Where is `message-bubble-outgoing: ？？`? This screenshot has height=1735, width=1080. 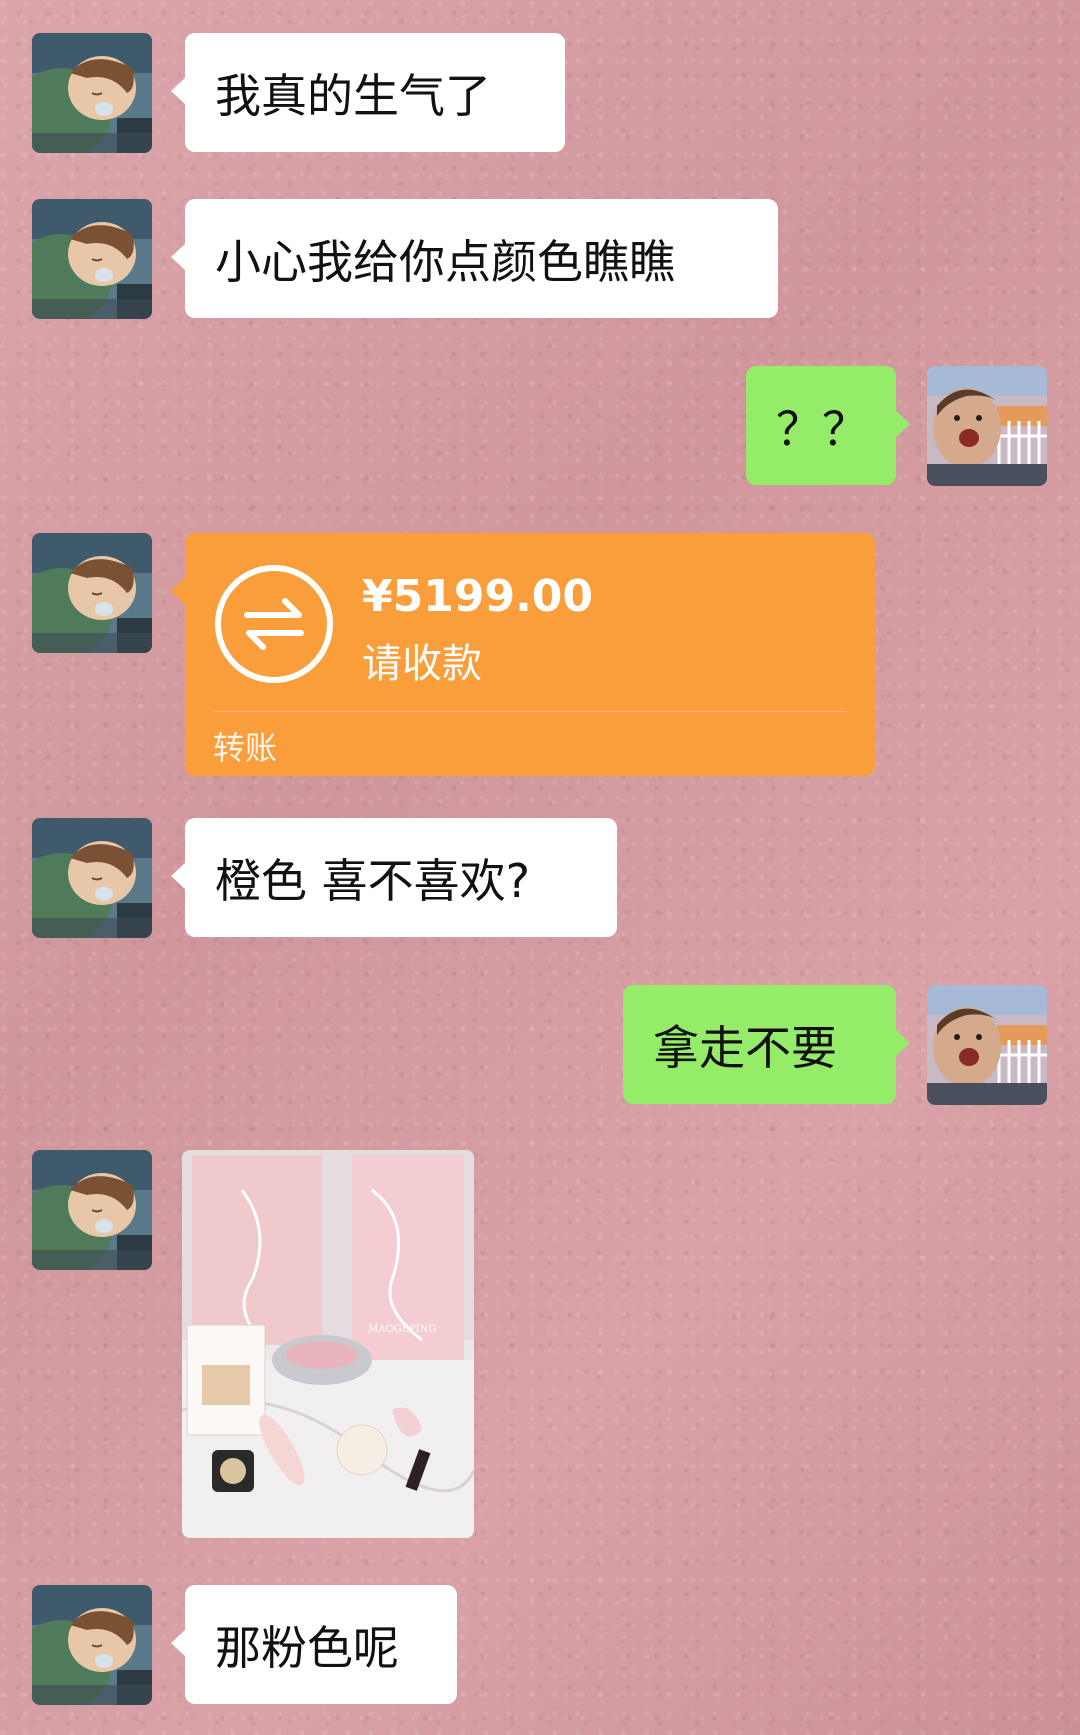 message-bubble-outgoing: ？？ is located at coordinates (828, 425).